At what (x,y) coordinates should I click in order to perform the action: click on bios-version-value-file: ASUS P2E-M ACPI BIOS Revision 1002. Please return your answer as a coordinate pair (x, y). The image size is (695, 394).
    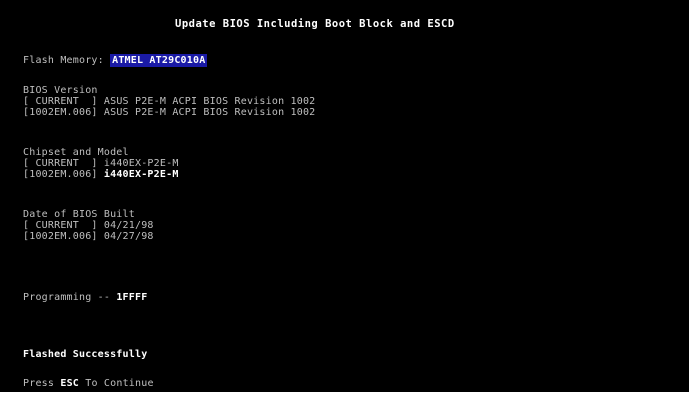
    Looking at the image, I should click on (209, 112).